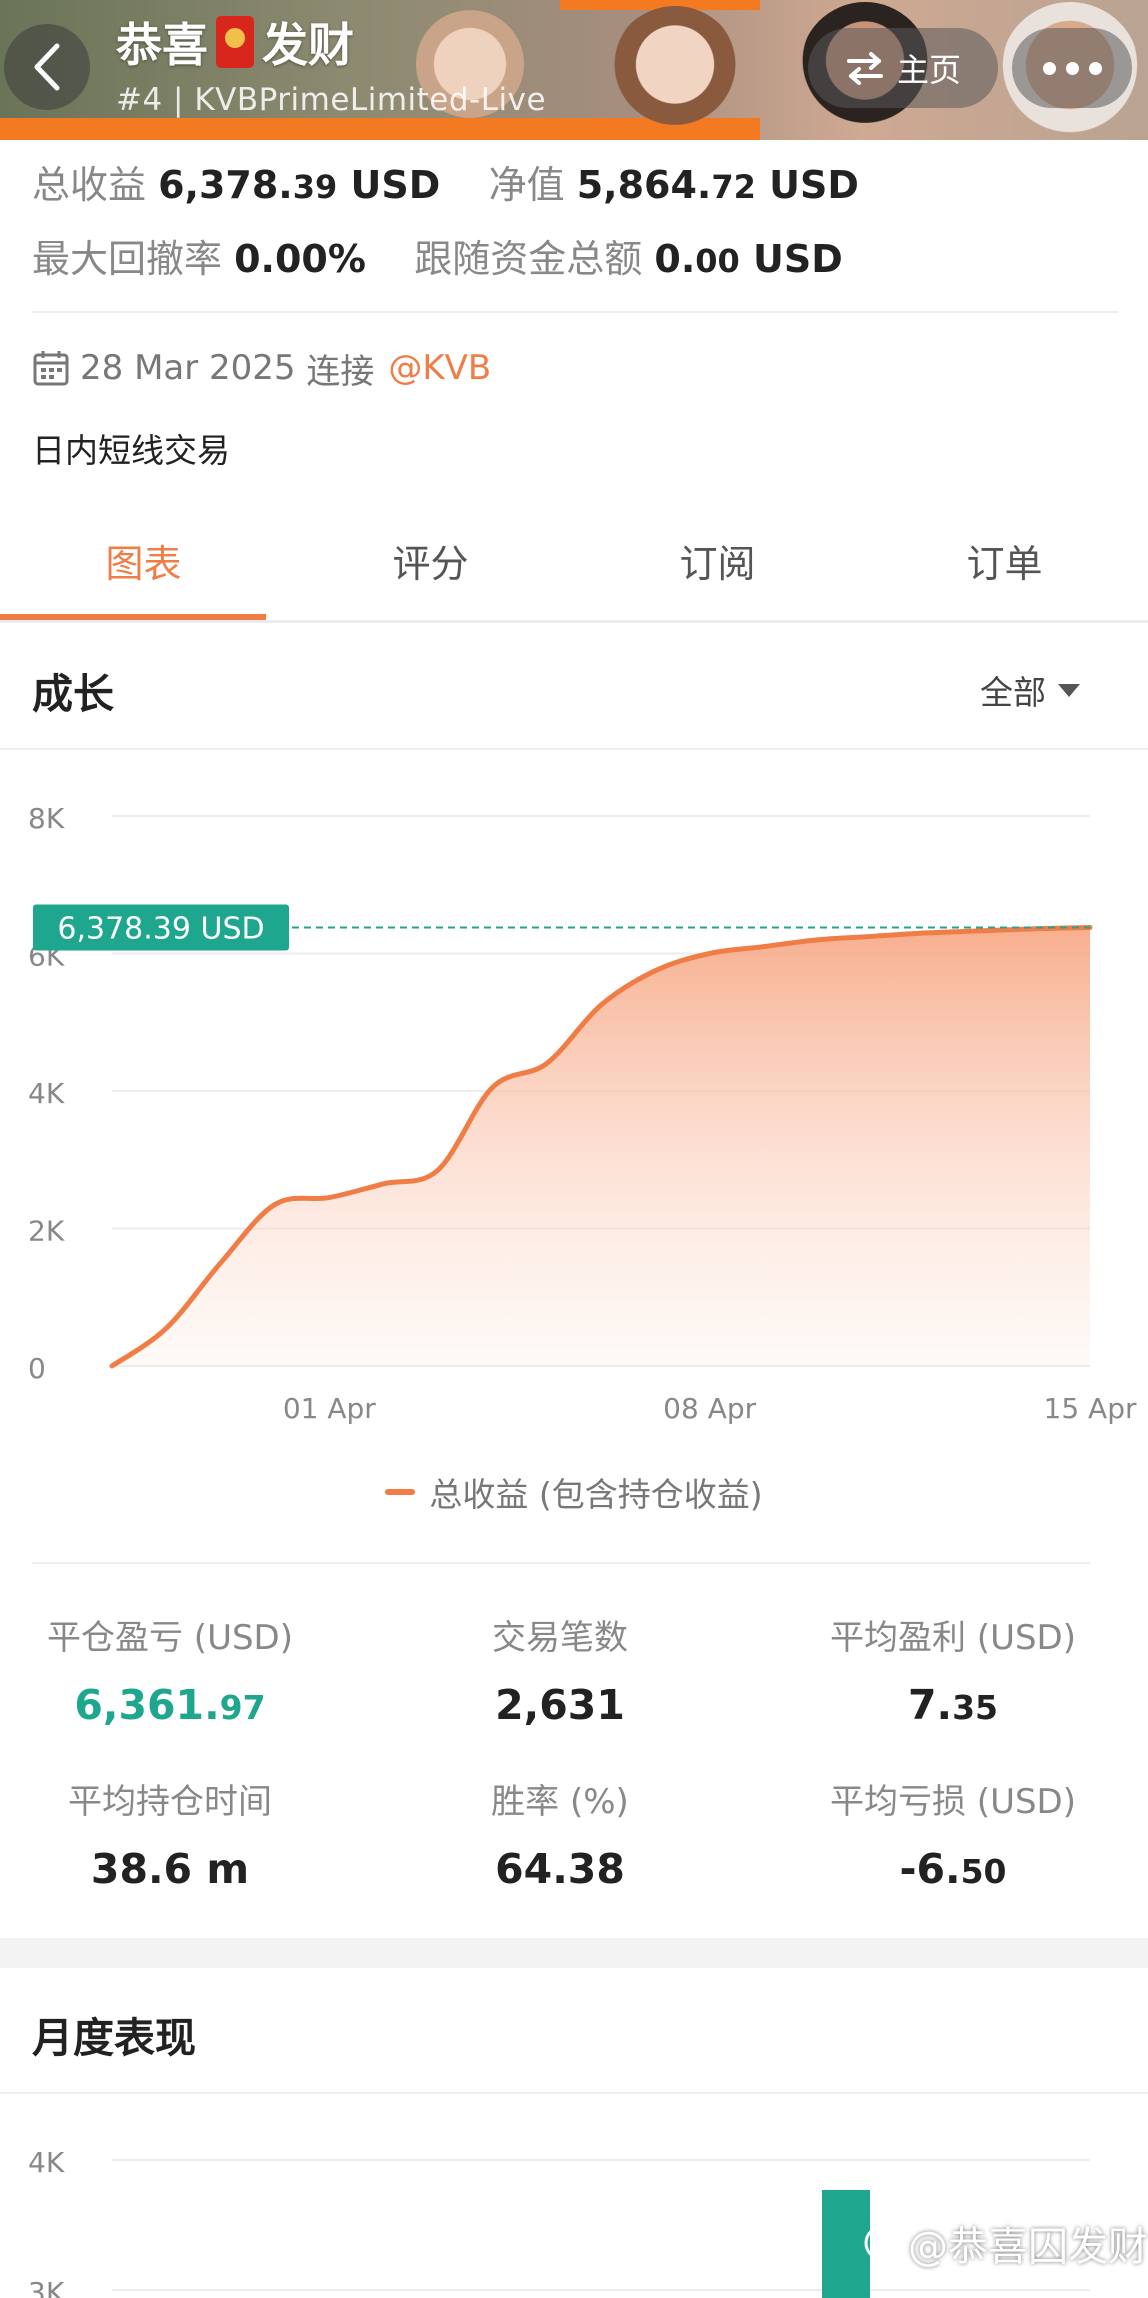  I want to click on growth-title: 成长, so click(73, 694).